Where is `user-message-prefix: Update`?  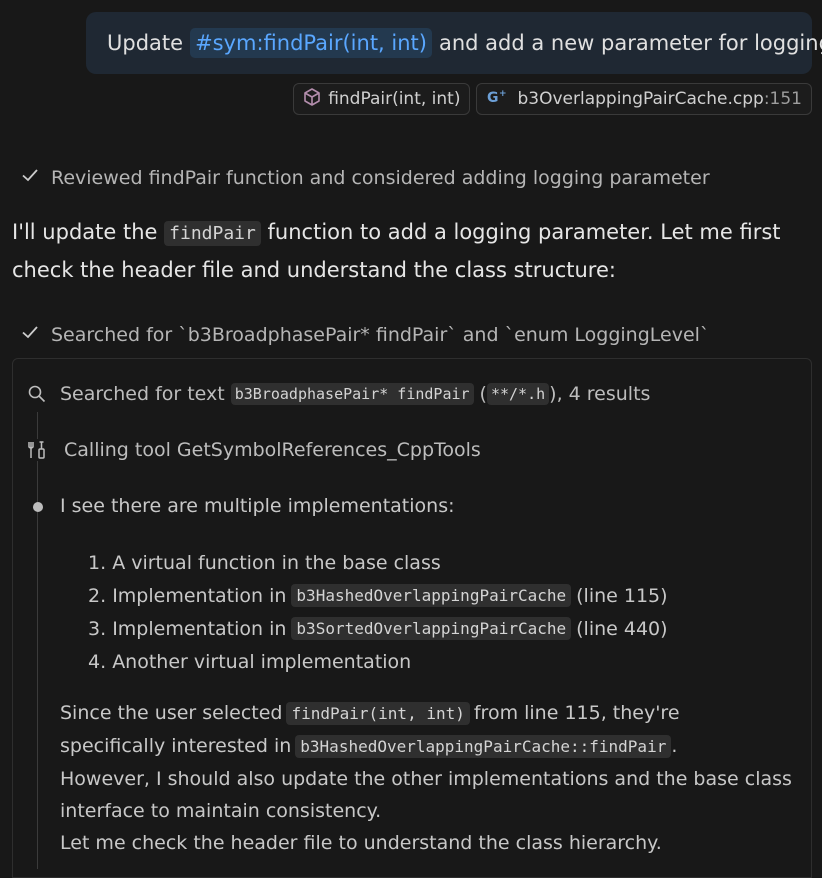
user-message-prefix: Update is located at coordinates (145, 43).